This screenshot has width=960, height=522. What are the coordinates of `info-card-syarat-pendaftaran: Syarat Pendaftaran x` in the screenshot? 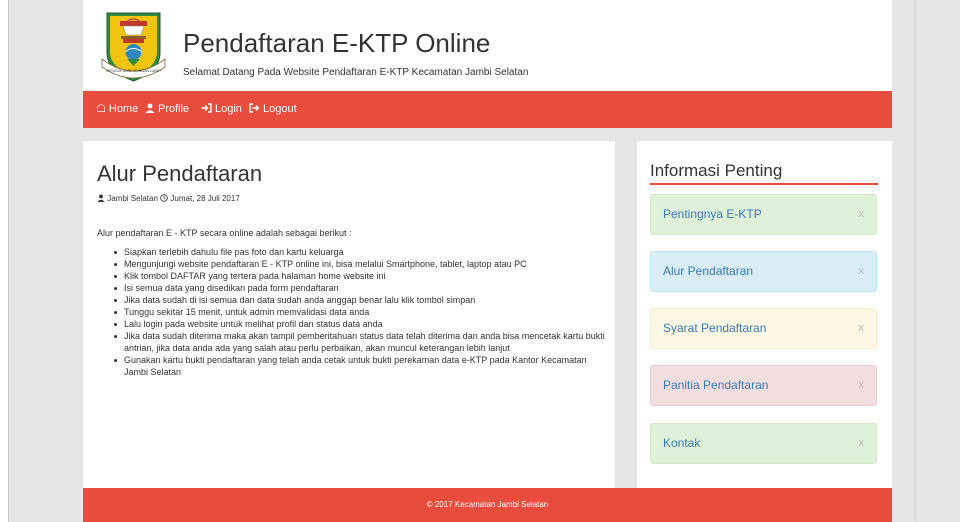 It's located at (763, 328).